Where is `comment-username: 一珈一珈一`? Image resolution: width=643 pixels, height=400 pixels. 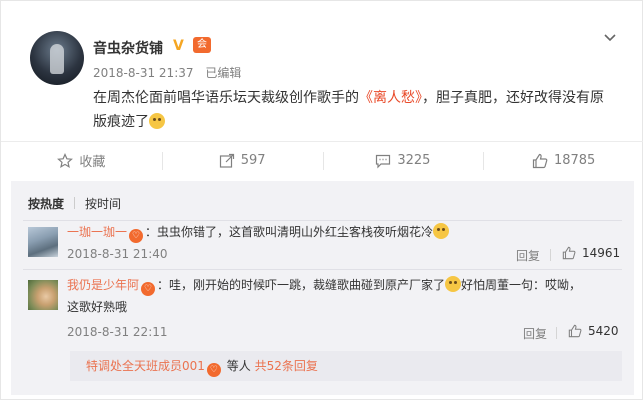
comment-username: 一珈一珈一 is located at coordinates (97, 232).